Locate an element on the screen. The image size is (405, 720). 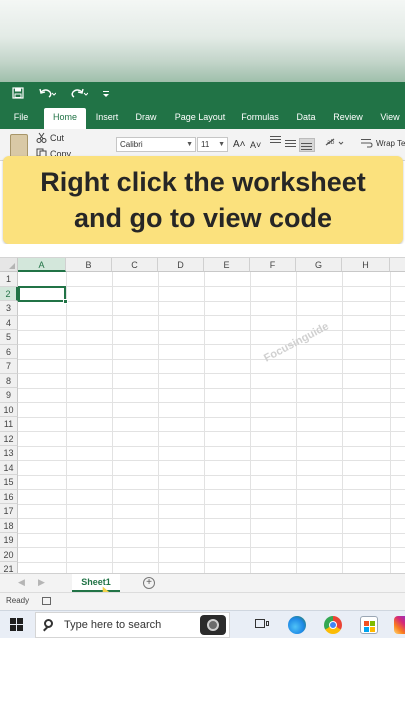
font-name-select: Calibri ▼ is located at coordinates (156, 144).